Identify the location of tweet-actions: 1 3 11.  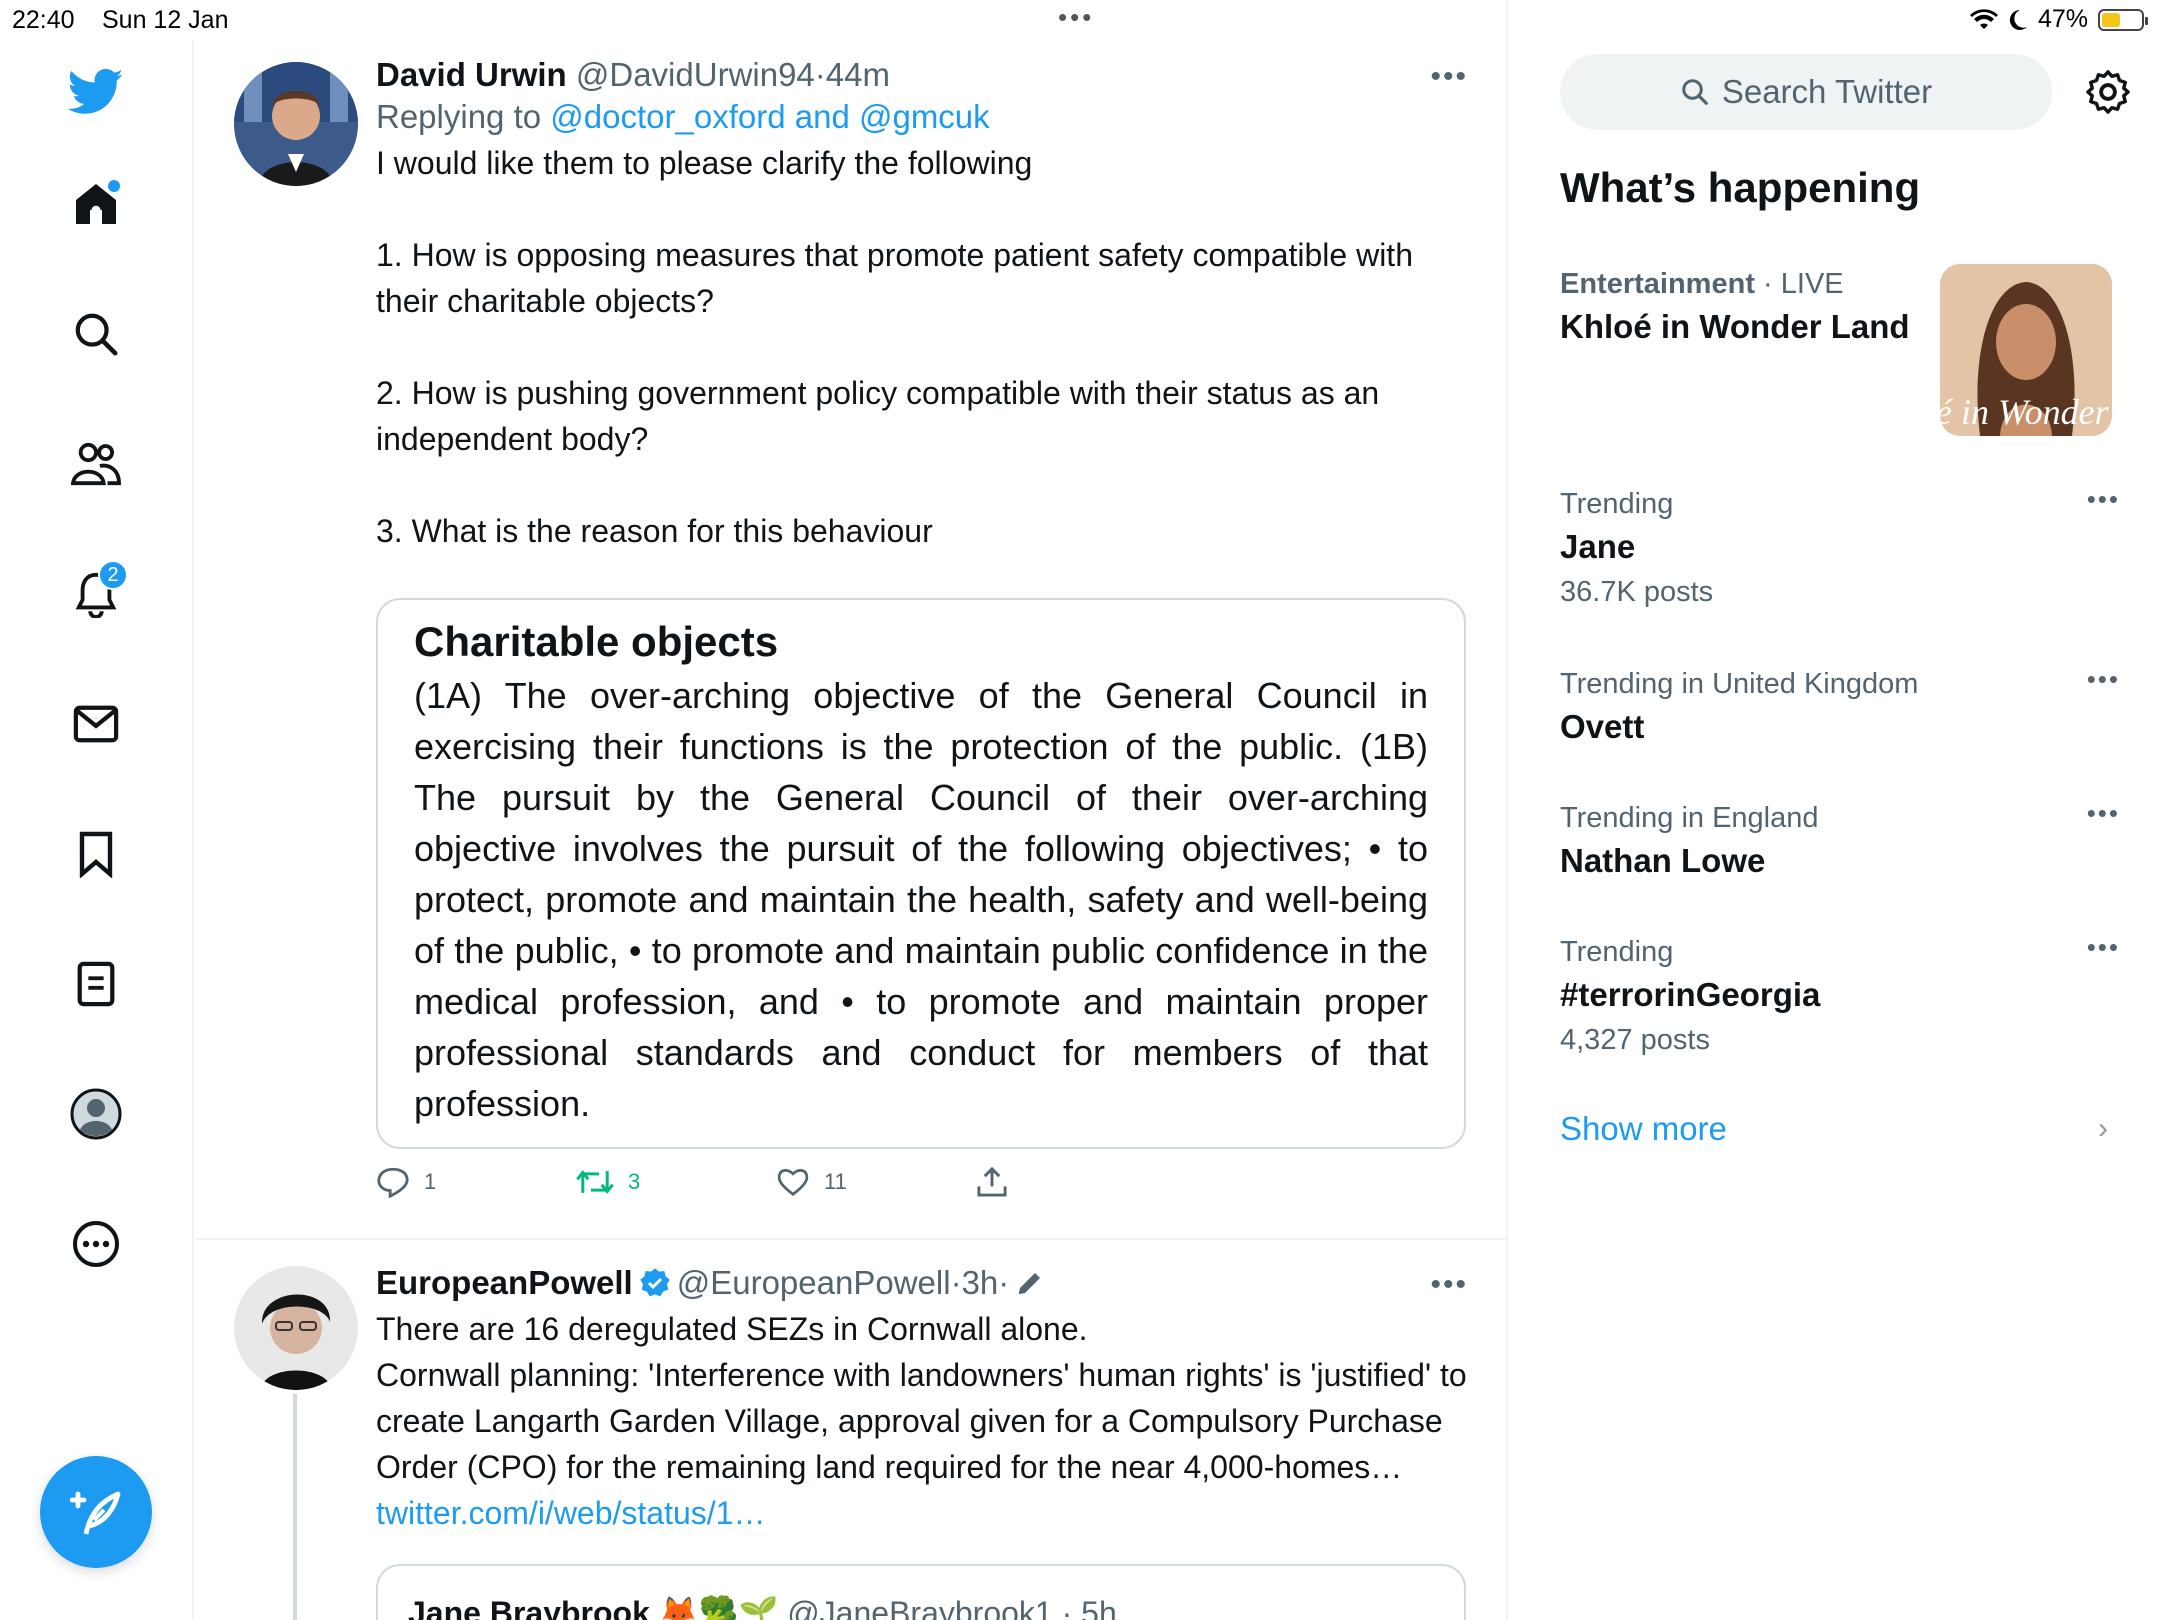
(776, 1182).